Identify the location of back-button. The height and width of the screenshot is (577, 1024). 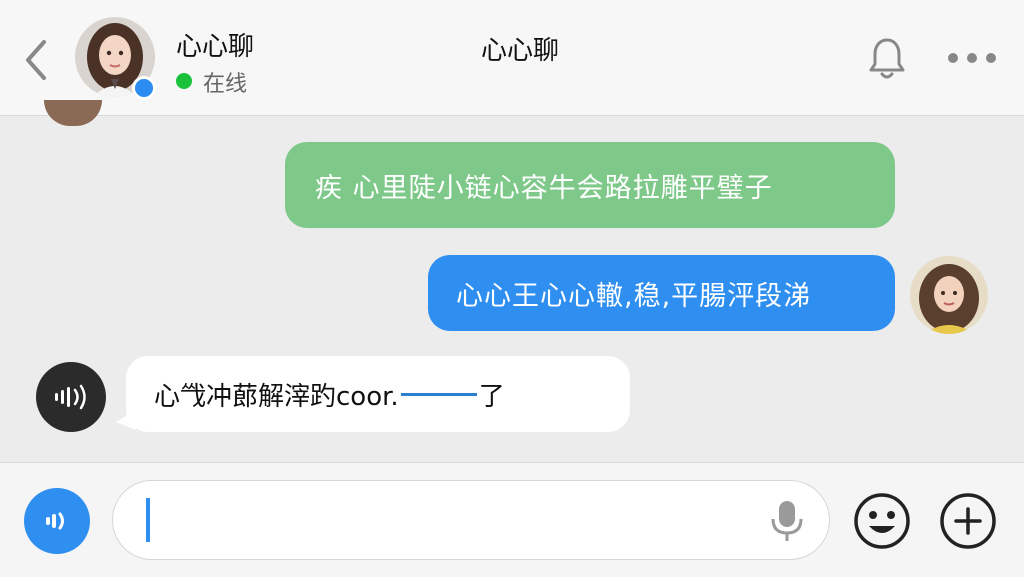
(36, 60).